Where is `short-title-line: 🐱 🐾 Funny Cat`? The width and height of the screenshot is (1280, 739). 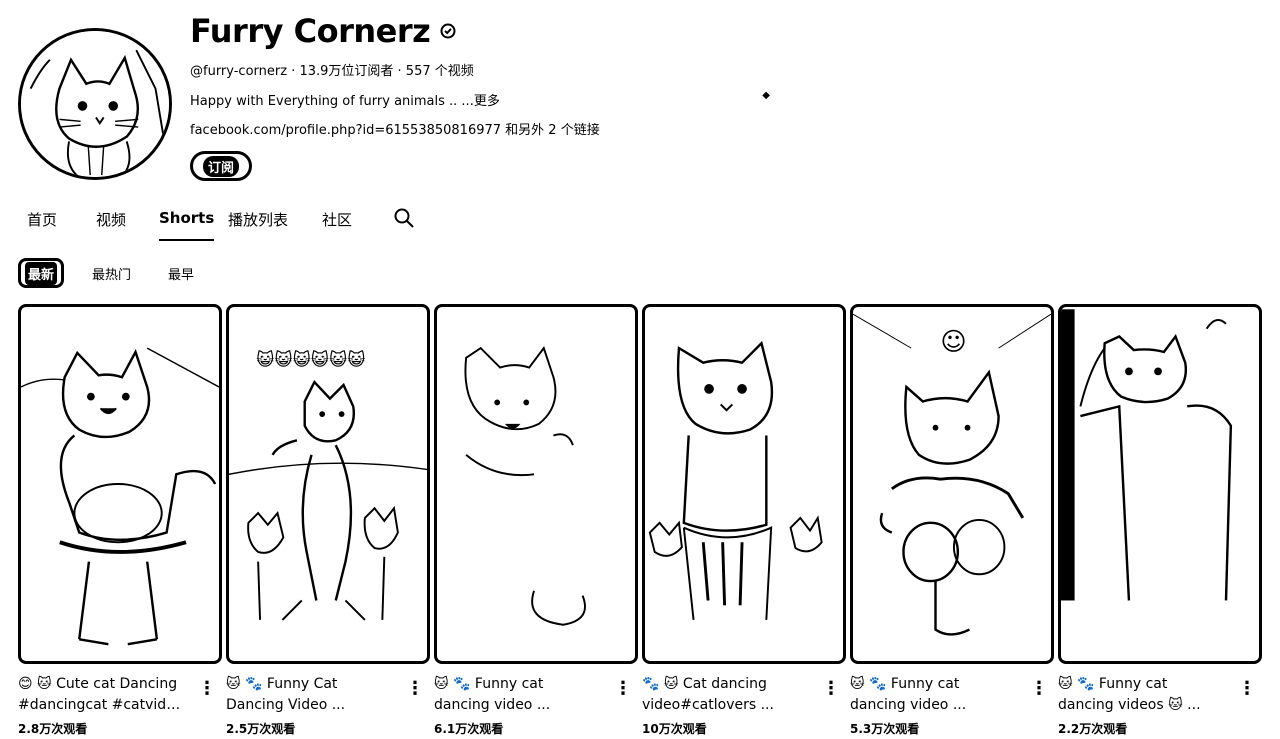 short-title-line: 🐱 🐾 Funny Cat is located at coordinates (282, 684).